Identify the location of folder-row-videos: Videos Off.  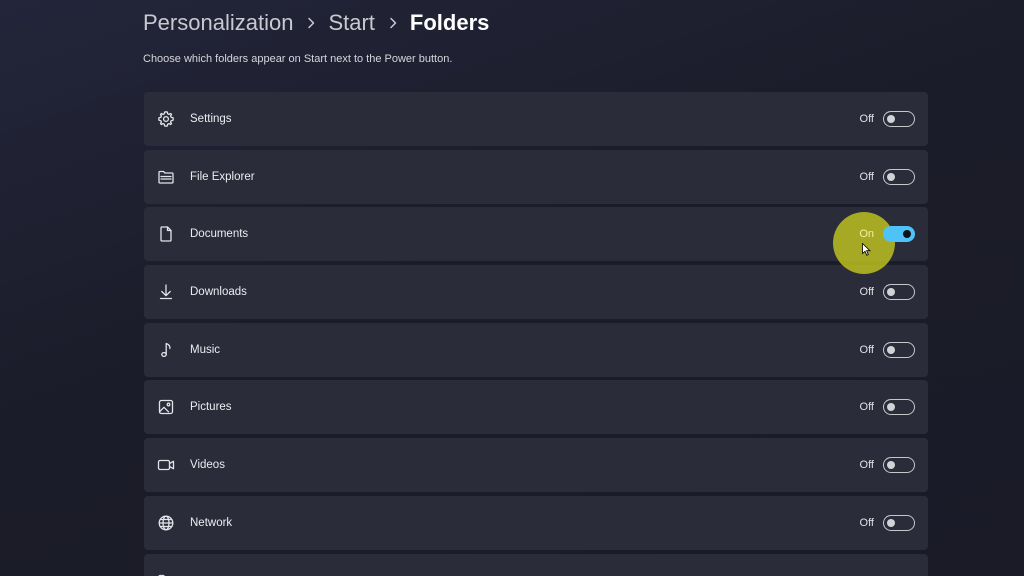
(536, 465).